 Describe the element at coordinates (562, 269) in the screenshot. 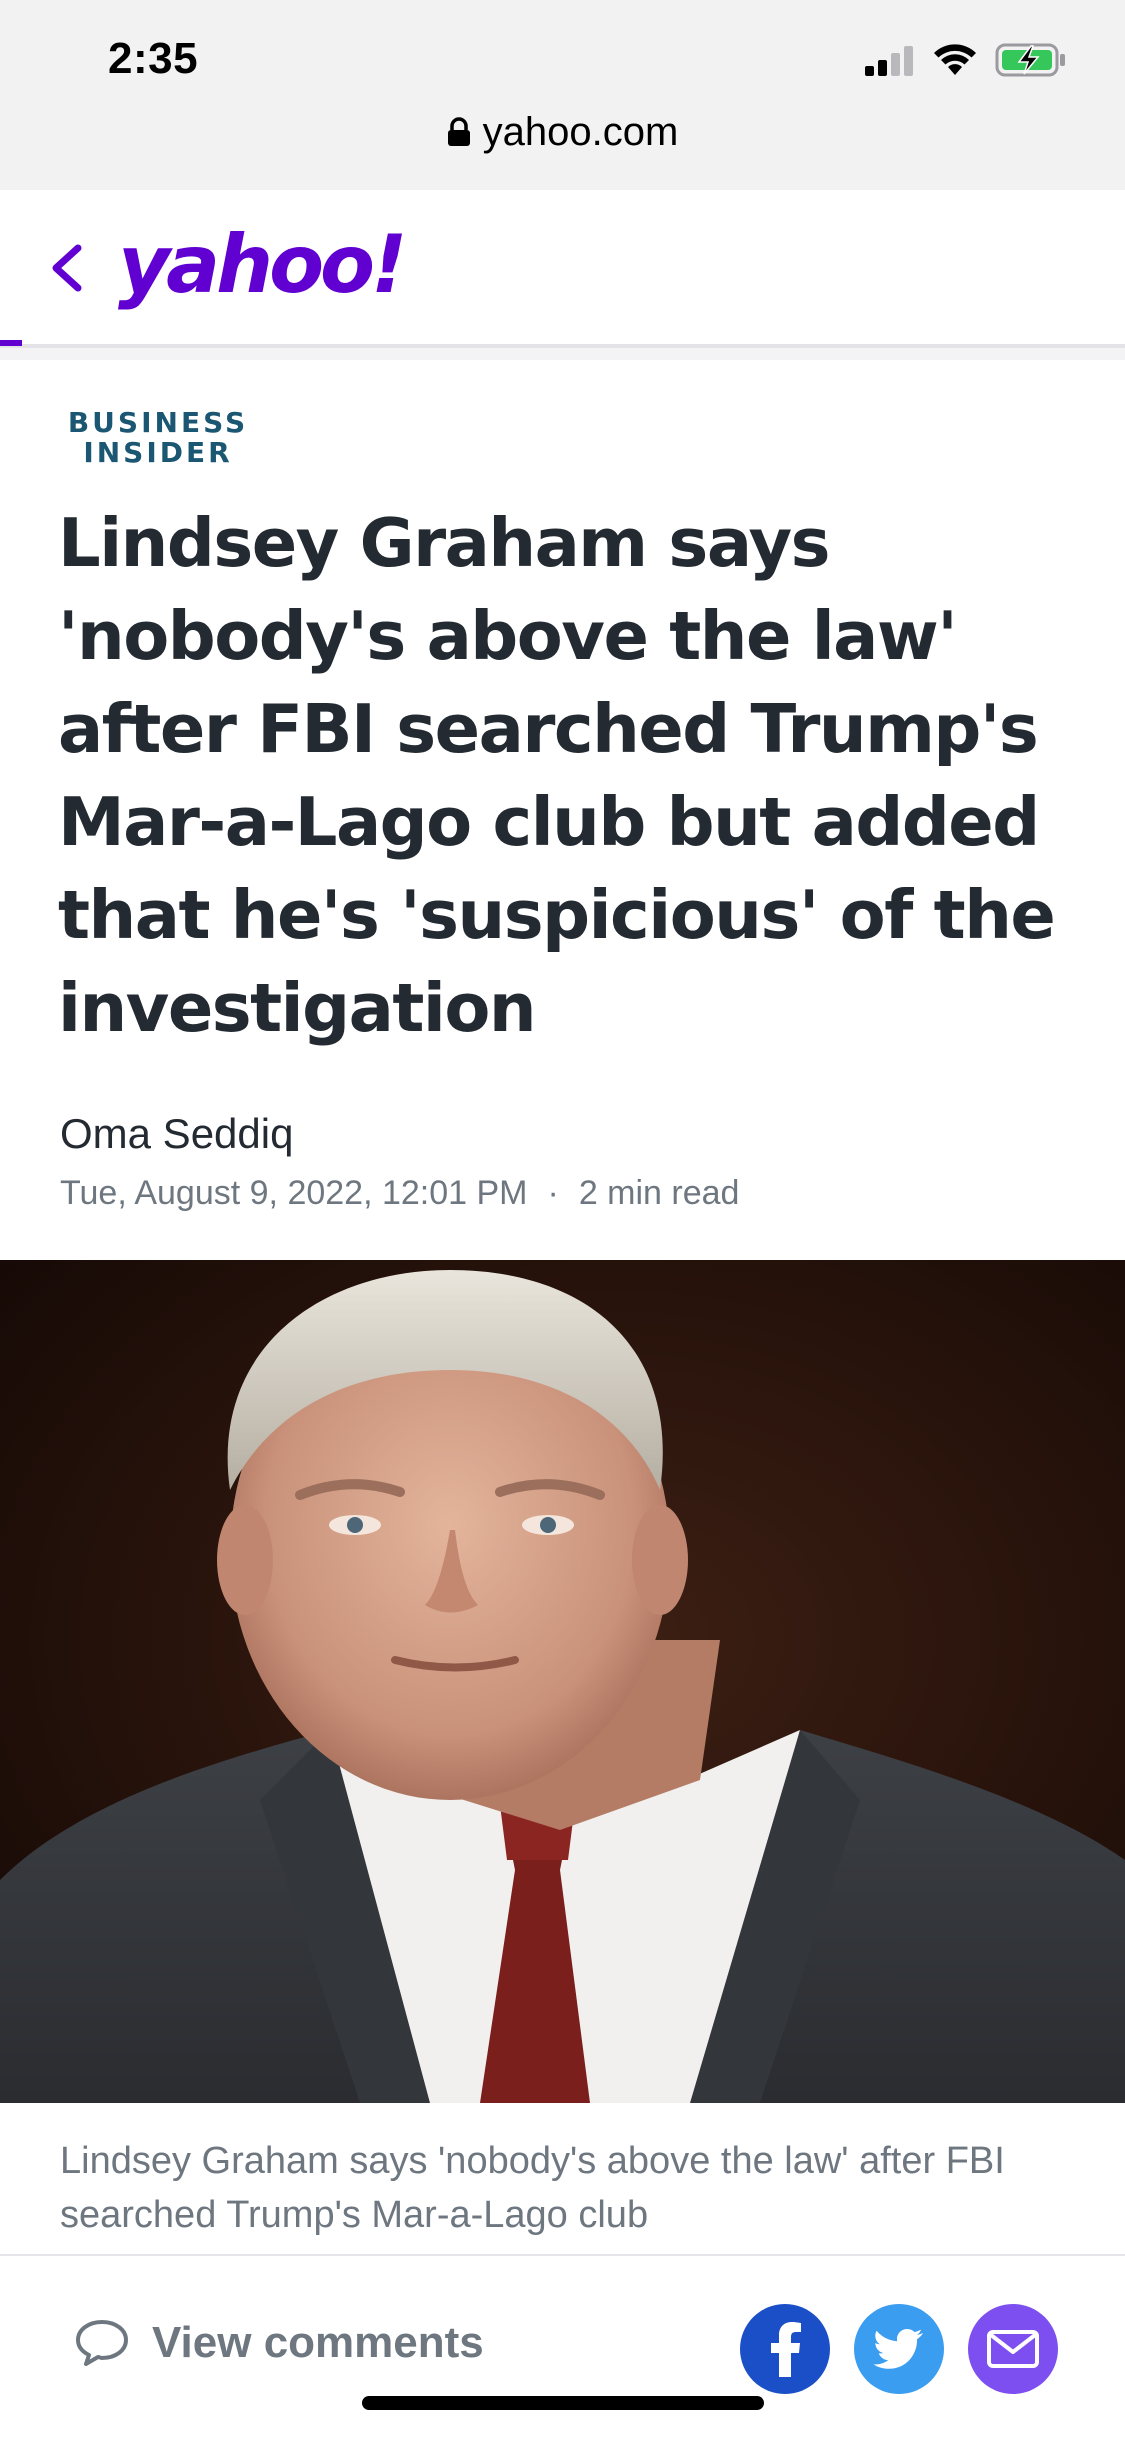

I see `app-header: yahoo!` at that location.